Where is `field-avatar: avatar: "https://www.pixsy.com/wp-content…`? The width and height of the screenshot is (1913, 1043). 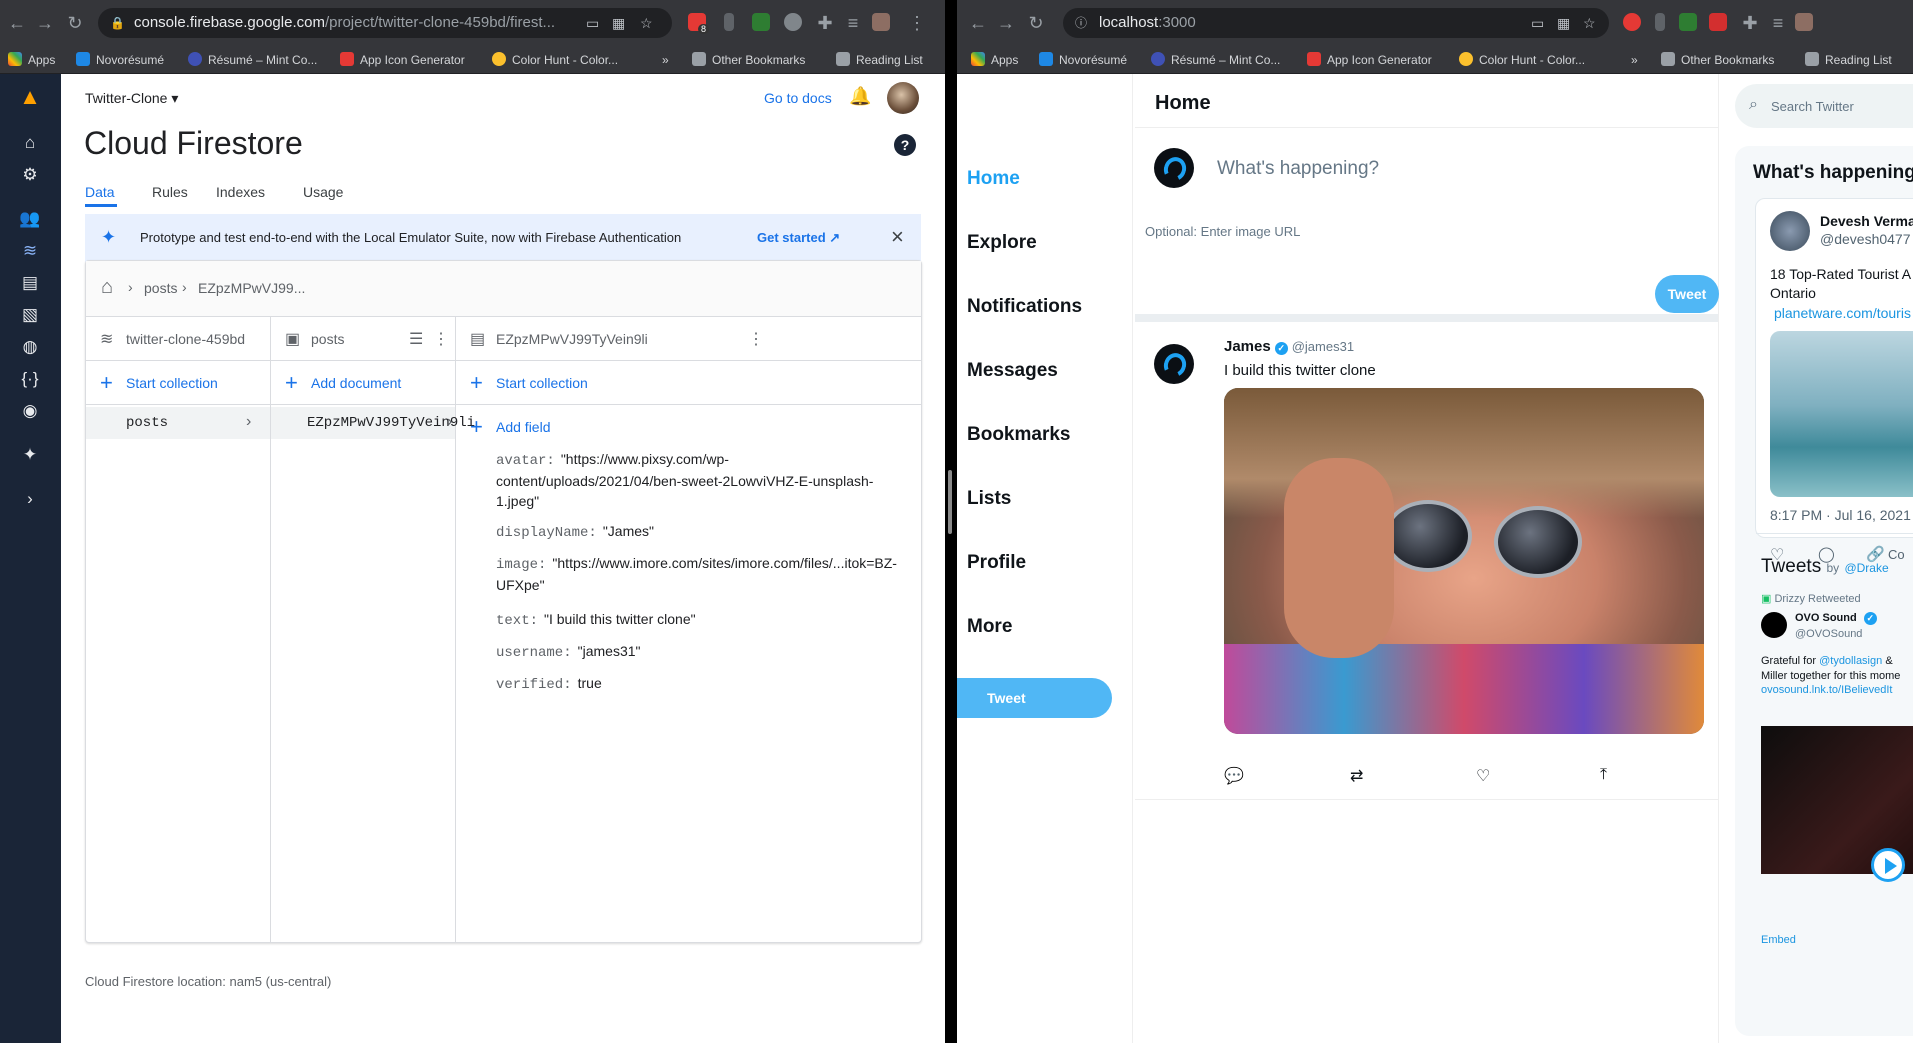 field-avatar: avatar: "https://www.pixsy.com/wp-content… is located at coordinates (686, 480).